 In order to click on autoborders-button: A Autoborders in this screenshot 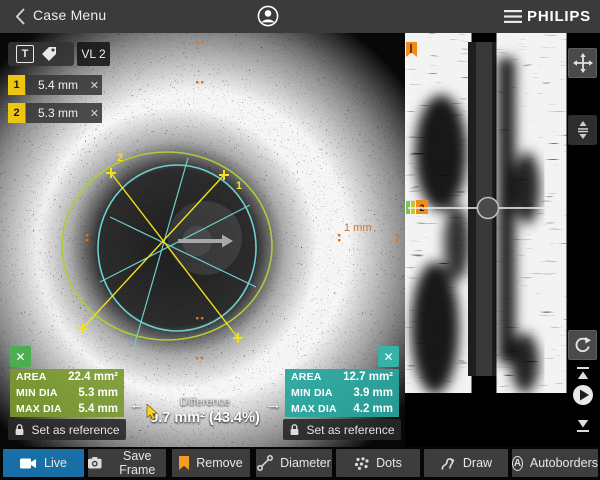, I will do `click(555, 463)`.